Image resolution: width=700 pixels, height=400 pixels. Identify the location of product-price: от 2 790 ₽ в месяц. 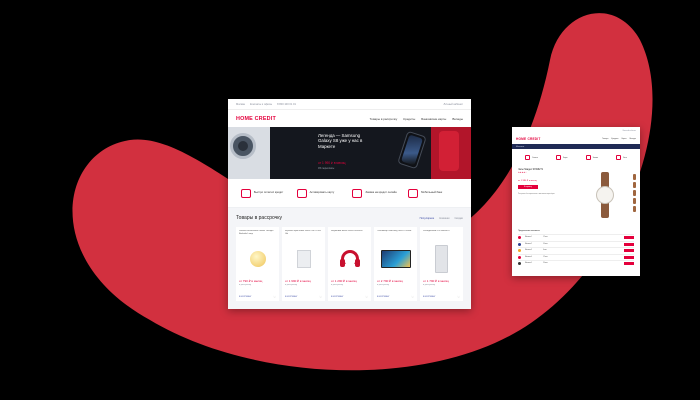
(390, 281).